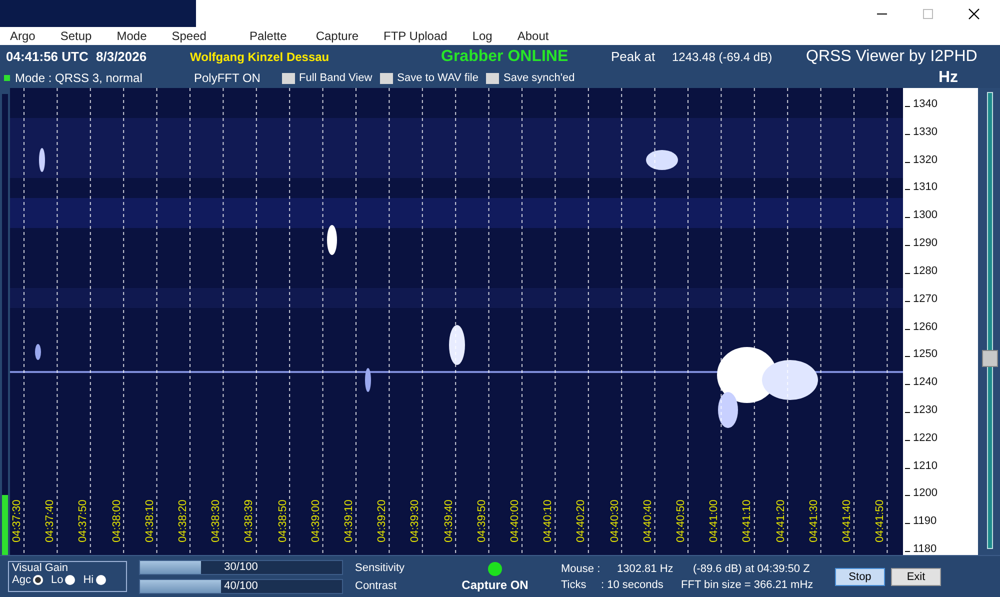 The image size is (1000, 597). I want to click on time-label: 04:37:40, so click(50, 521).